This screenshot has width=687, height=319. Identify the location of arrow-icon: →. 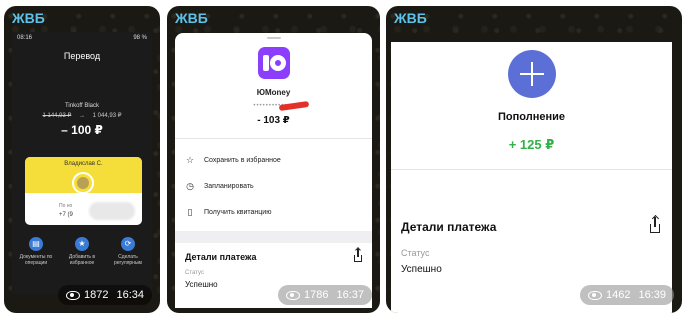
(82, 116).